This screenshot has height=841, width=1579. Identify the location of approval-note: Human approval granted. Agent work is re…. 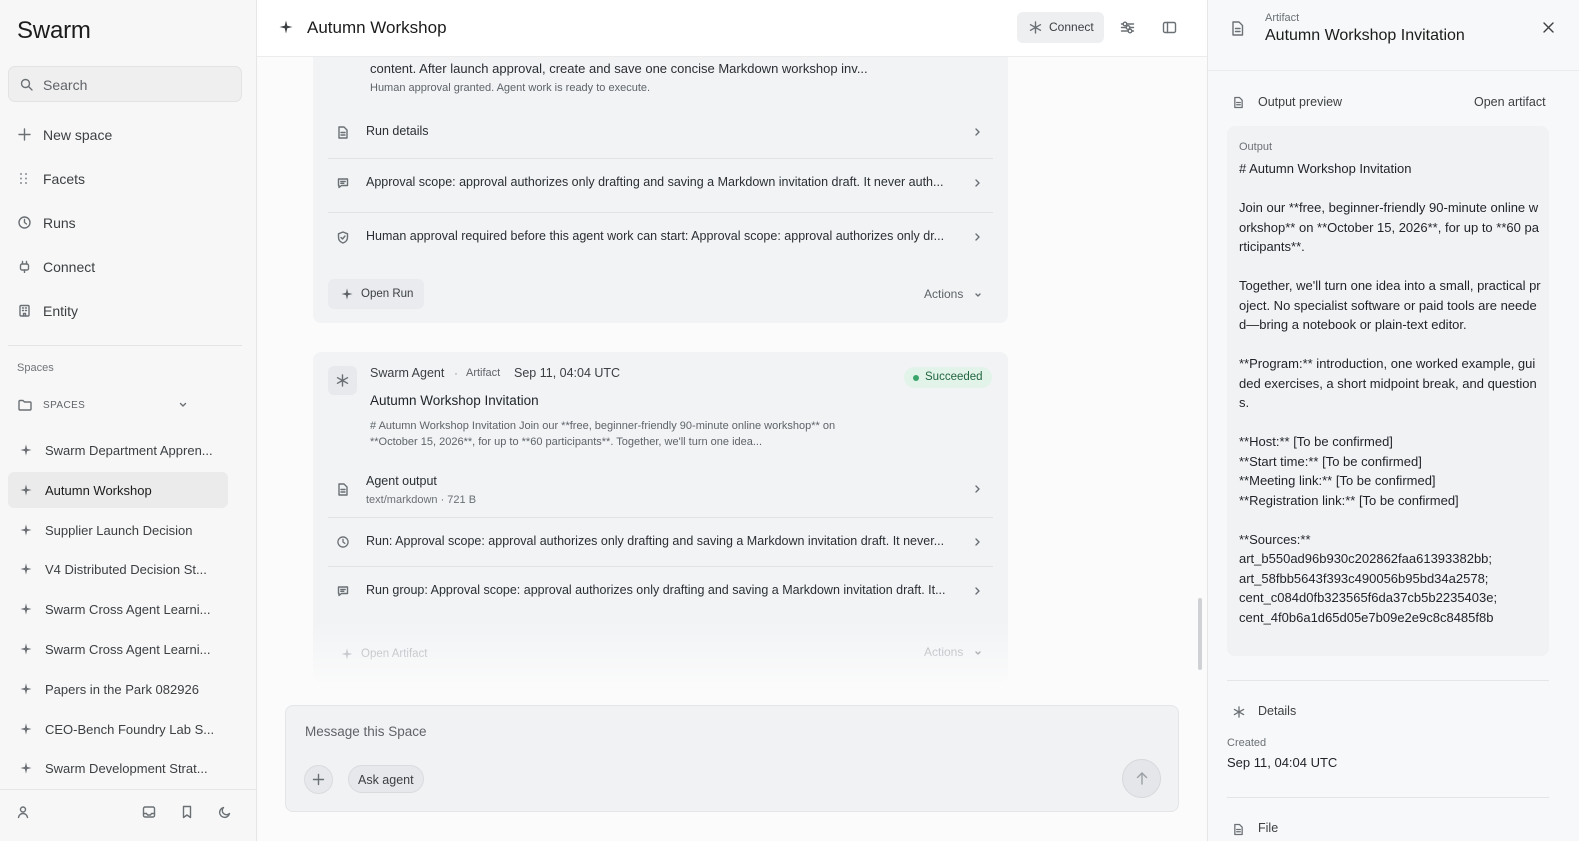
(510, 88).